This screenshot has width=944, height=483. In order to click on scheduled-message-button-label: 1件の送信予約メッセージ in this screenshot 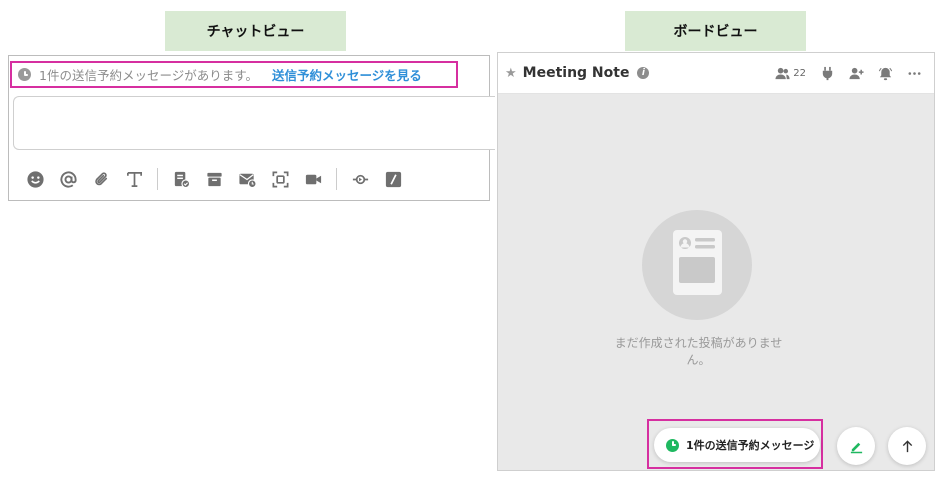, I will do `click(750, 445)`.